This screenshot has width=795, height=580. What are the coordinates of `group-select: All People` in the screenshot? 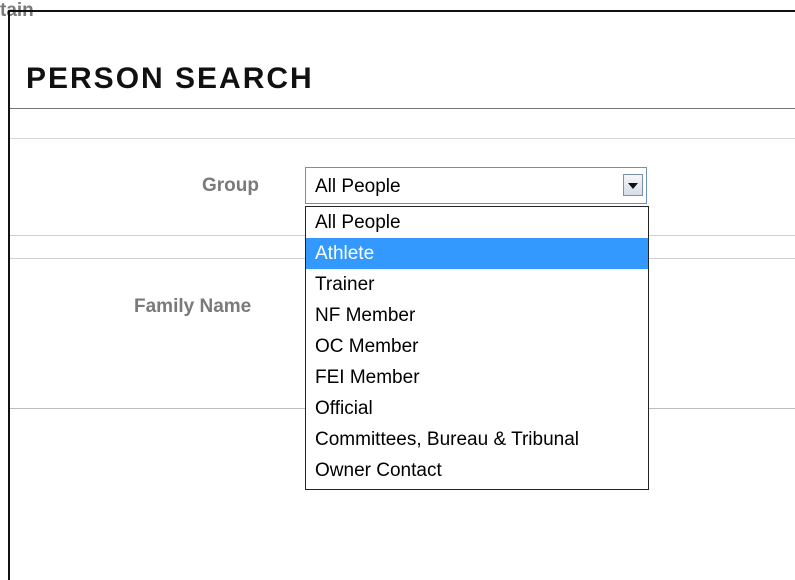 It's located at (476, 185).